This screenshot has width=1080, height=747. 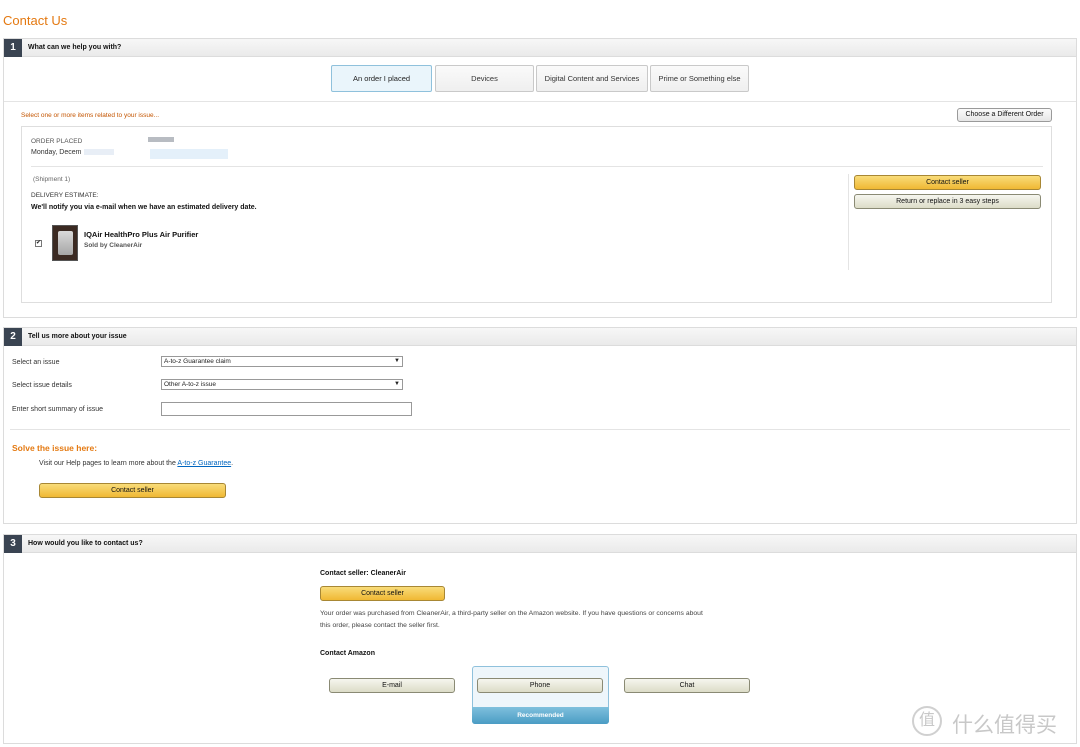 I want to click on chat-button: Chat, so click(x=687, y=685).